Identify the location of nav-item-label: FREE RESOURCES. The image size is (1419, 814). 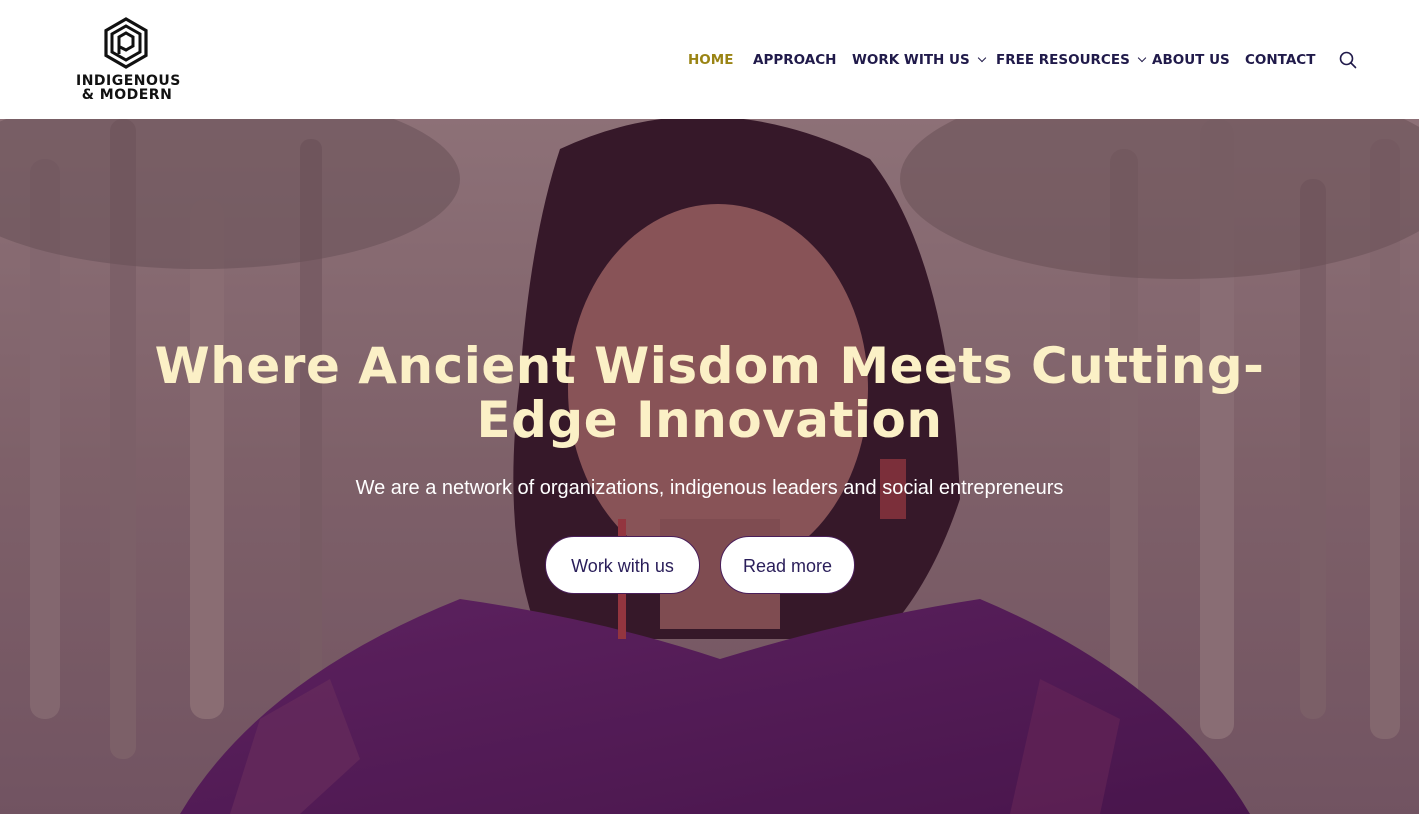
(1063, 60).